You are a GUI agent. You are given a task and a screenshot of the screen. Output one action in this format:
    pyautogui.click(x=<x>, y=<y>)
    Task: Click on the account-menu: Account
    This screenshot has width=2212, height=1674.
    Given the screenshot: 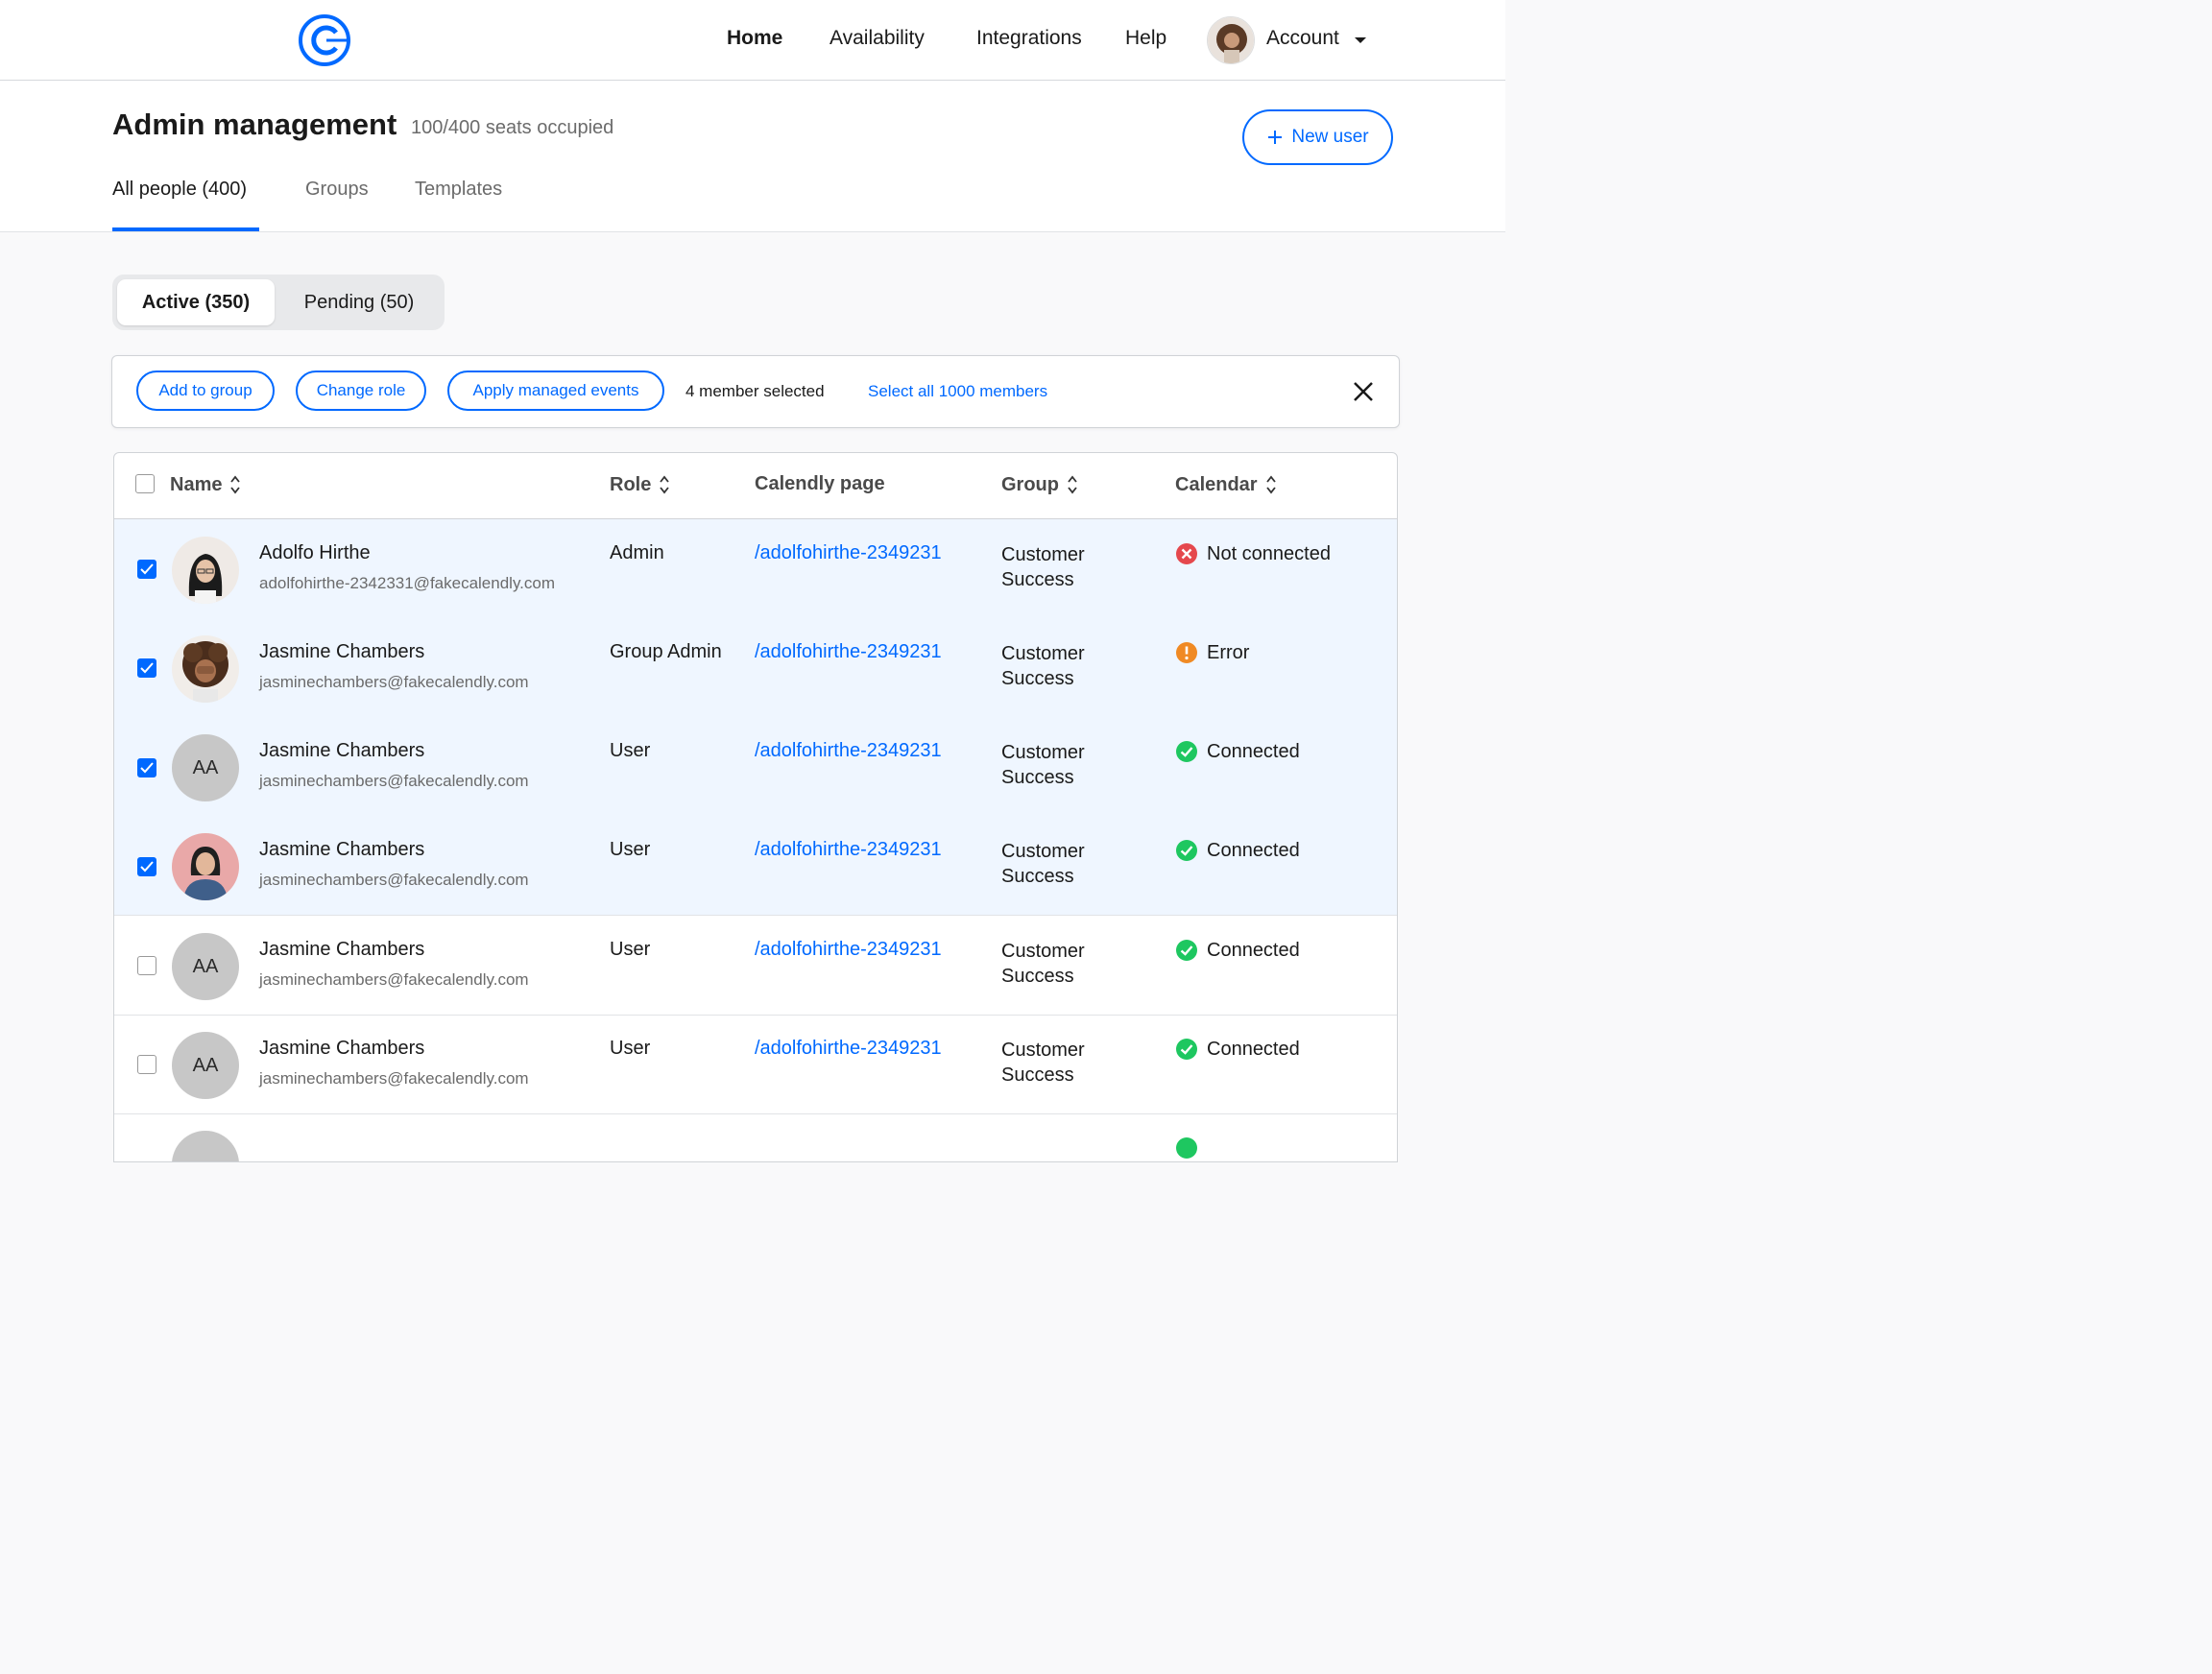 What is the action you would take?
    pyautogui.click(x=1302, y=38)
    